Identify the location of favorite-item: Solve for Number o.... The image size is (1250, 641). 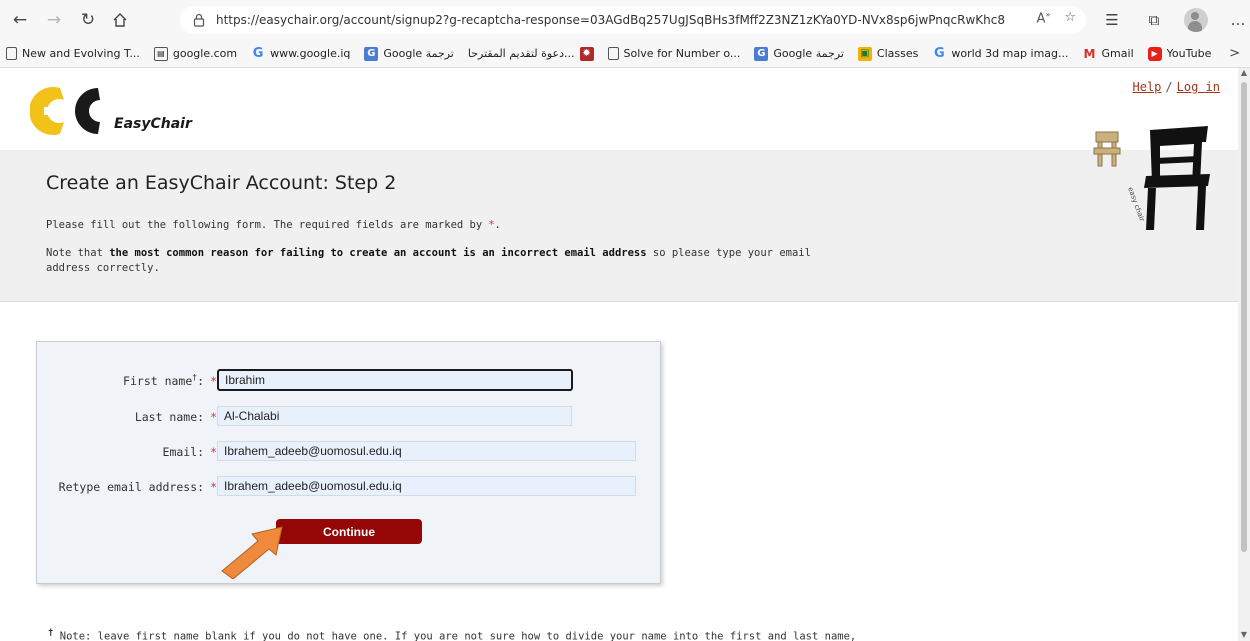
(673, 53).